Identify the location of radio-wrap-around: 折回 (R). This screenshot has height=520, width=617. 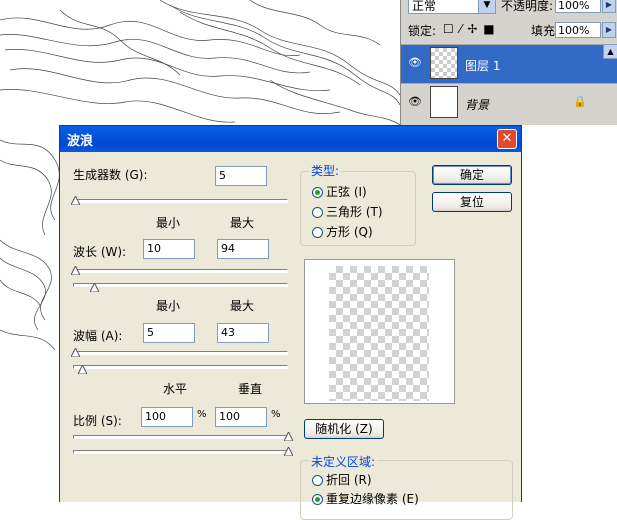
(342, 479).